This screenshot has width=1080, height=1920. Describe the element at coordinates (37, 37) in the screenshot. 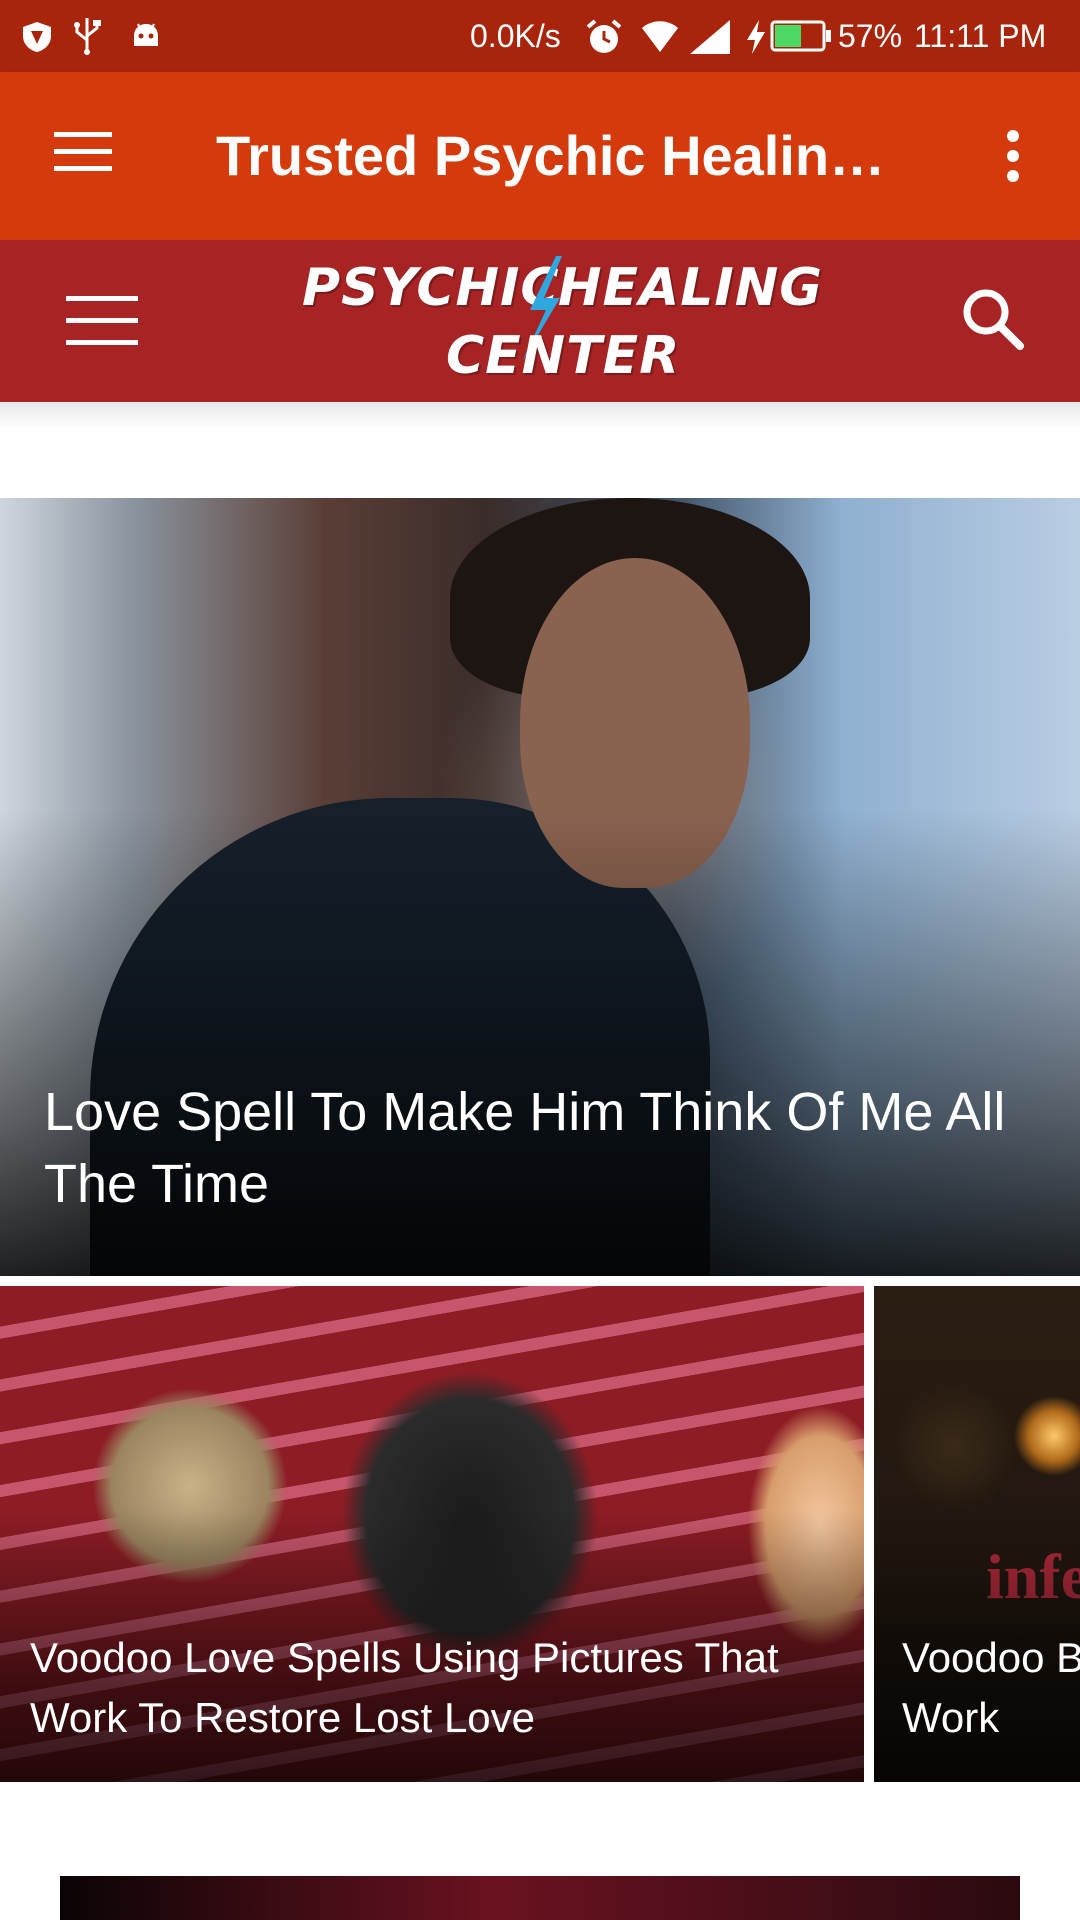

I see `shield-icon` at that location.